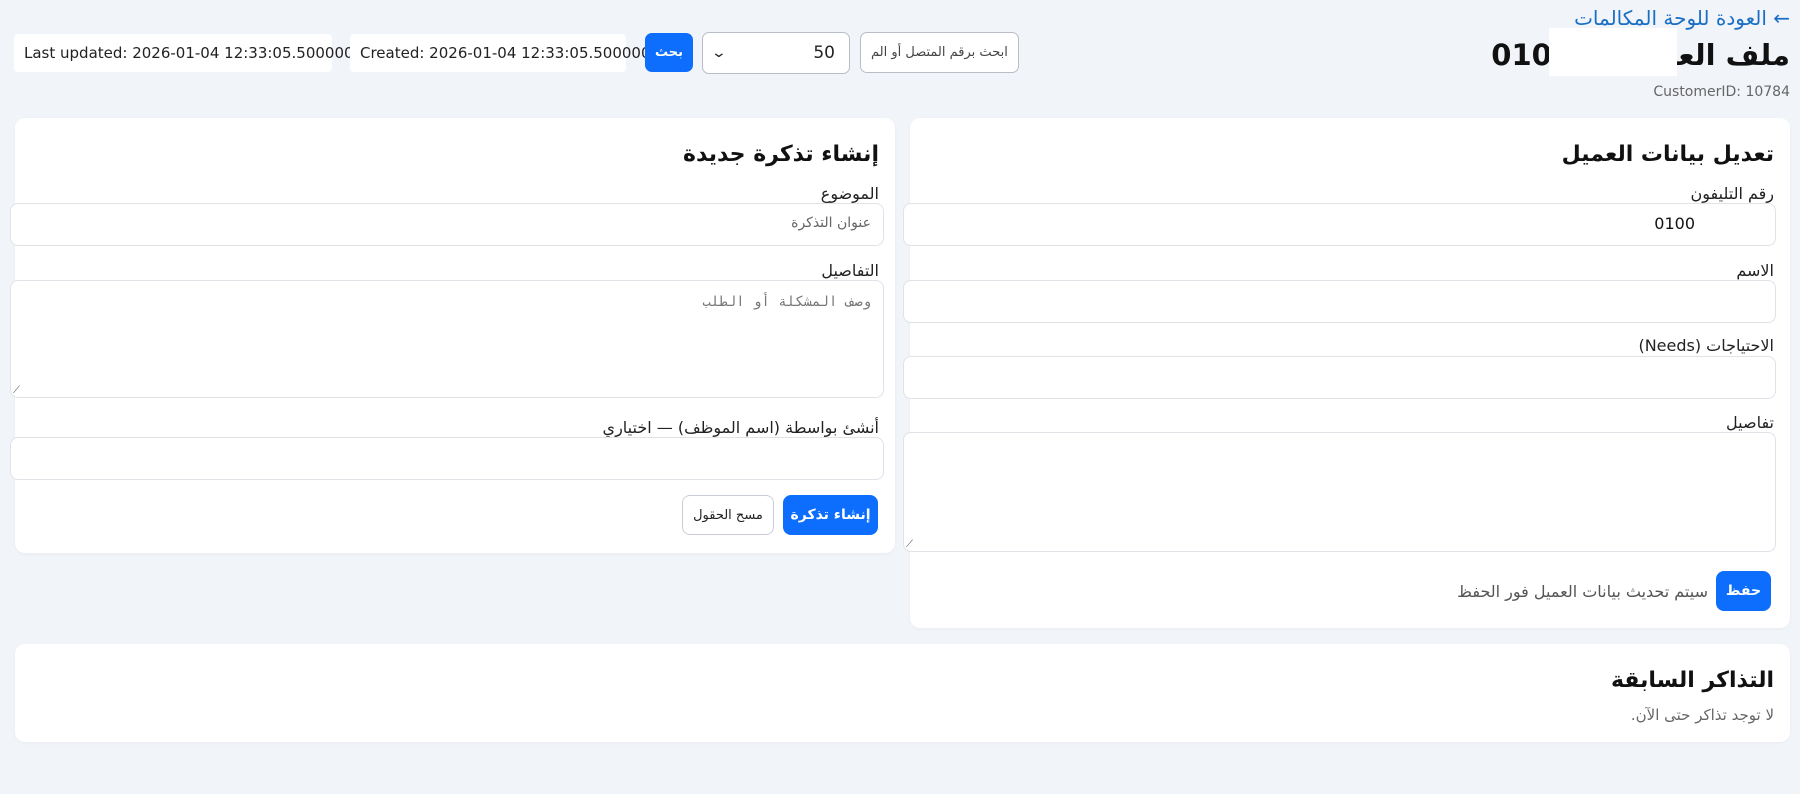 The width and height of the screenshot is (1800, 794). Describe the element at coordinates (1667, 154) in the screenshot. I see `edit-customer-title: تعديل بيانات العميل` at that location.